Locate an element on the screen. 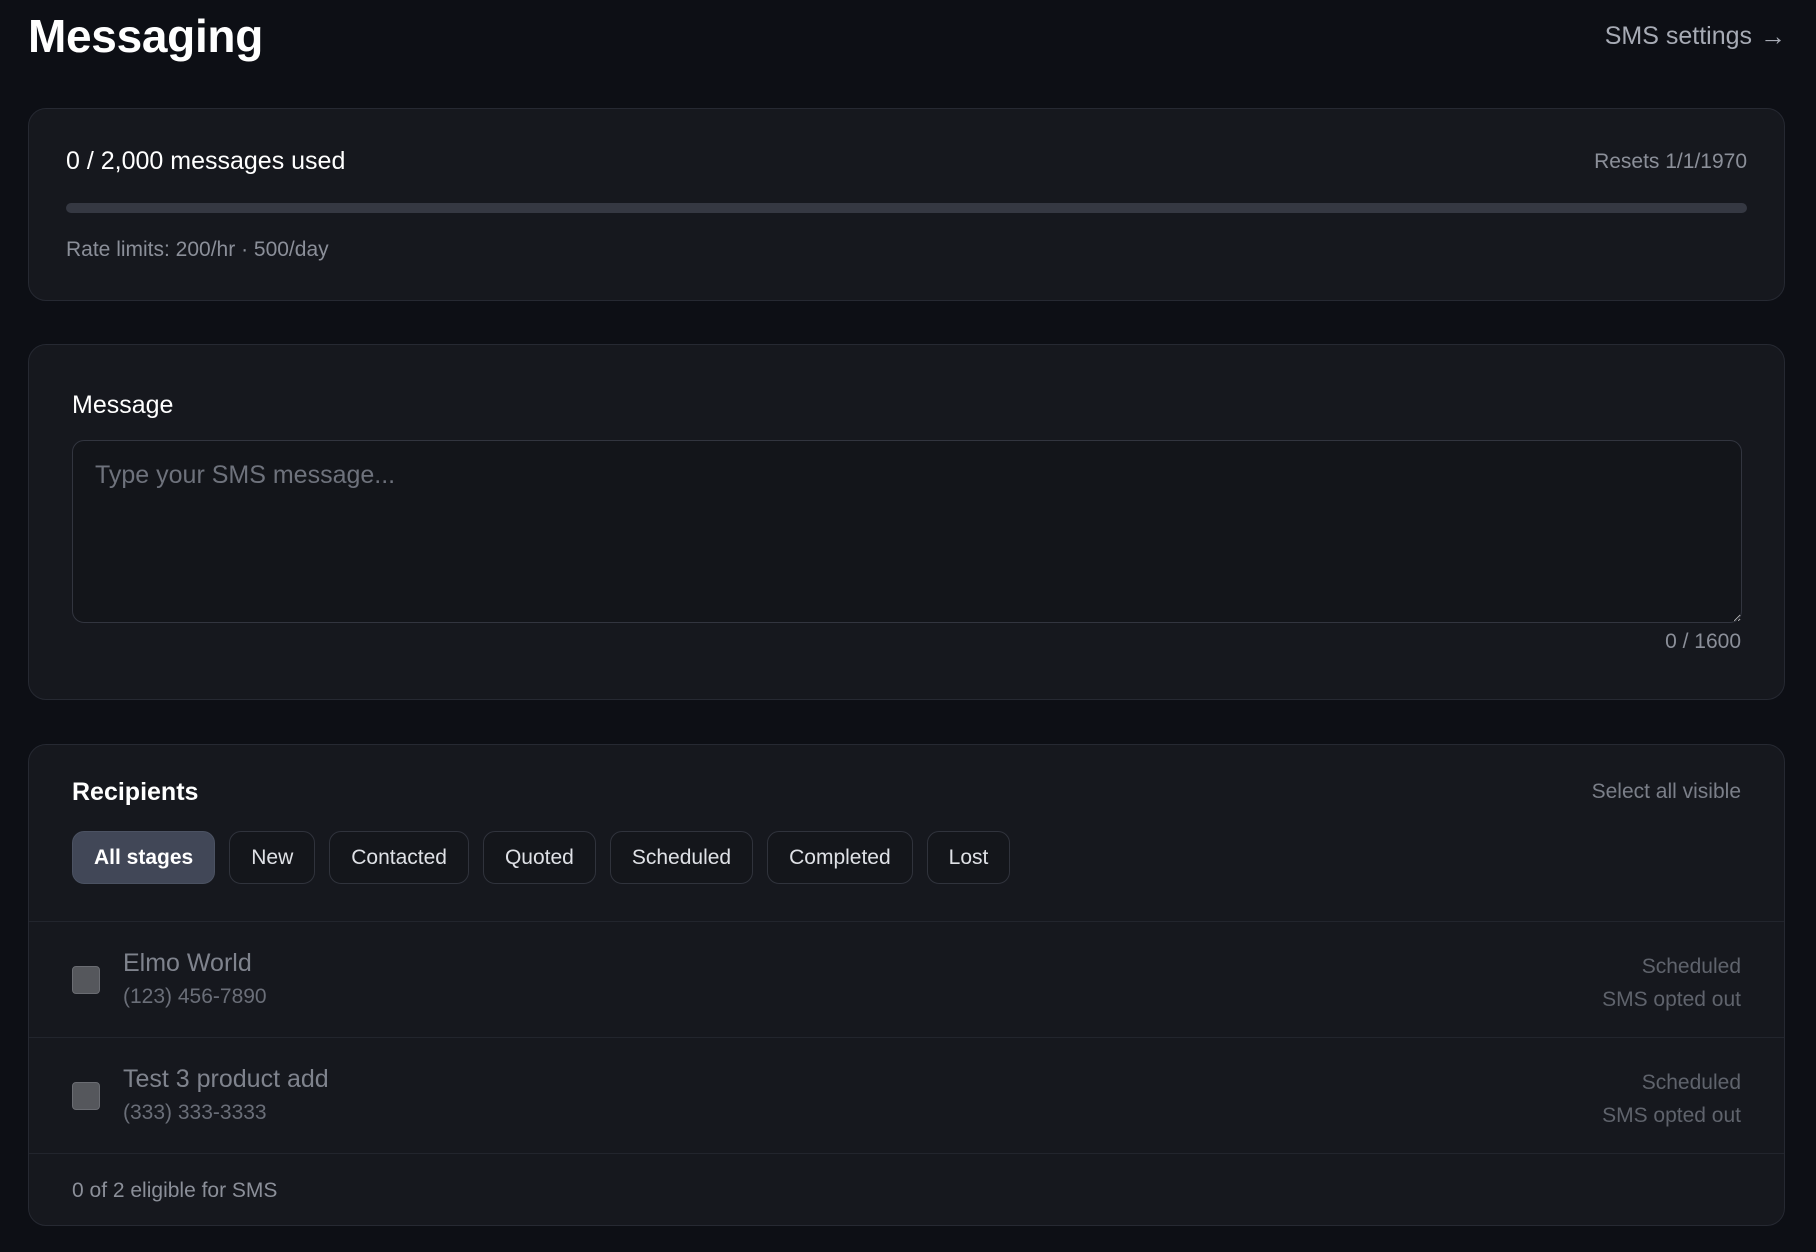 The image size is (1816, 1252). arrow-right-icon: → is located at coordinates (1773, 35).